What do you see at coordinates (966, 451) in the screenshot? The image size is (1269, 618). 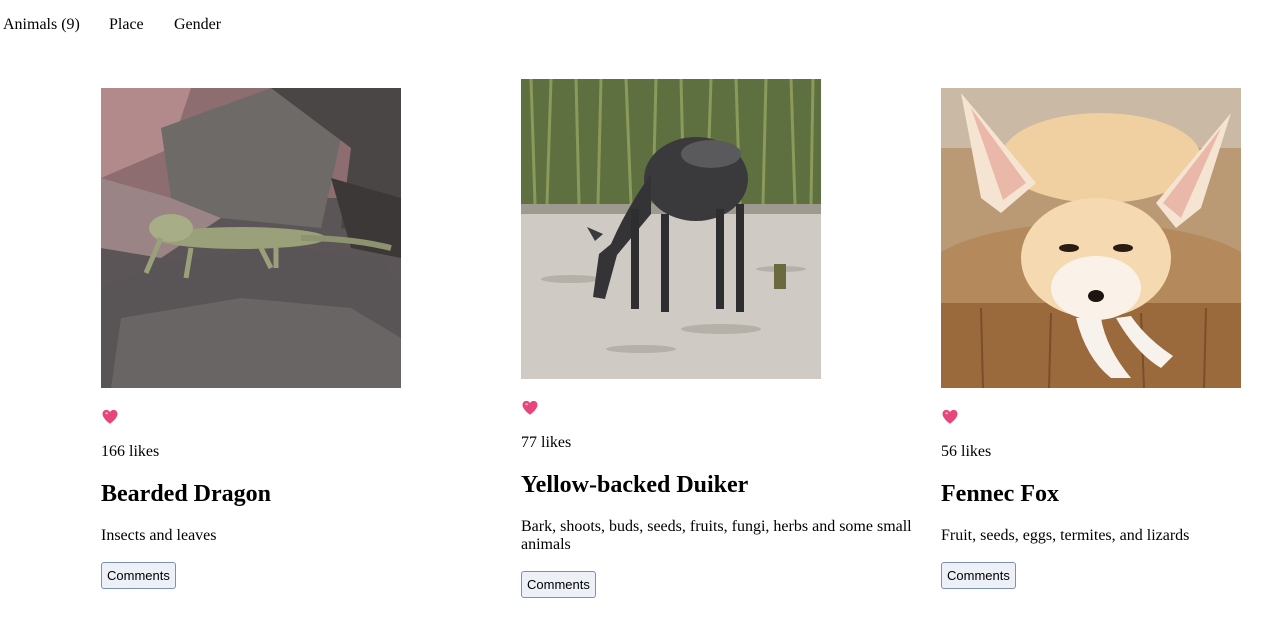 I see `likes-count: 56 likes` at bounding box center [966, 451].